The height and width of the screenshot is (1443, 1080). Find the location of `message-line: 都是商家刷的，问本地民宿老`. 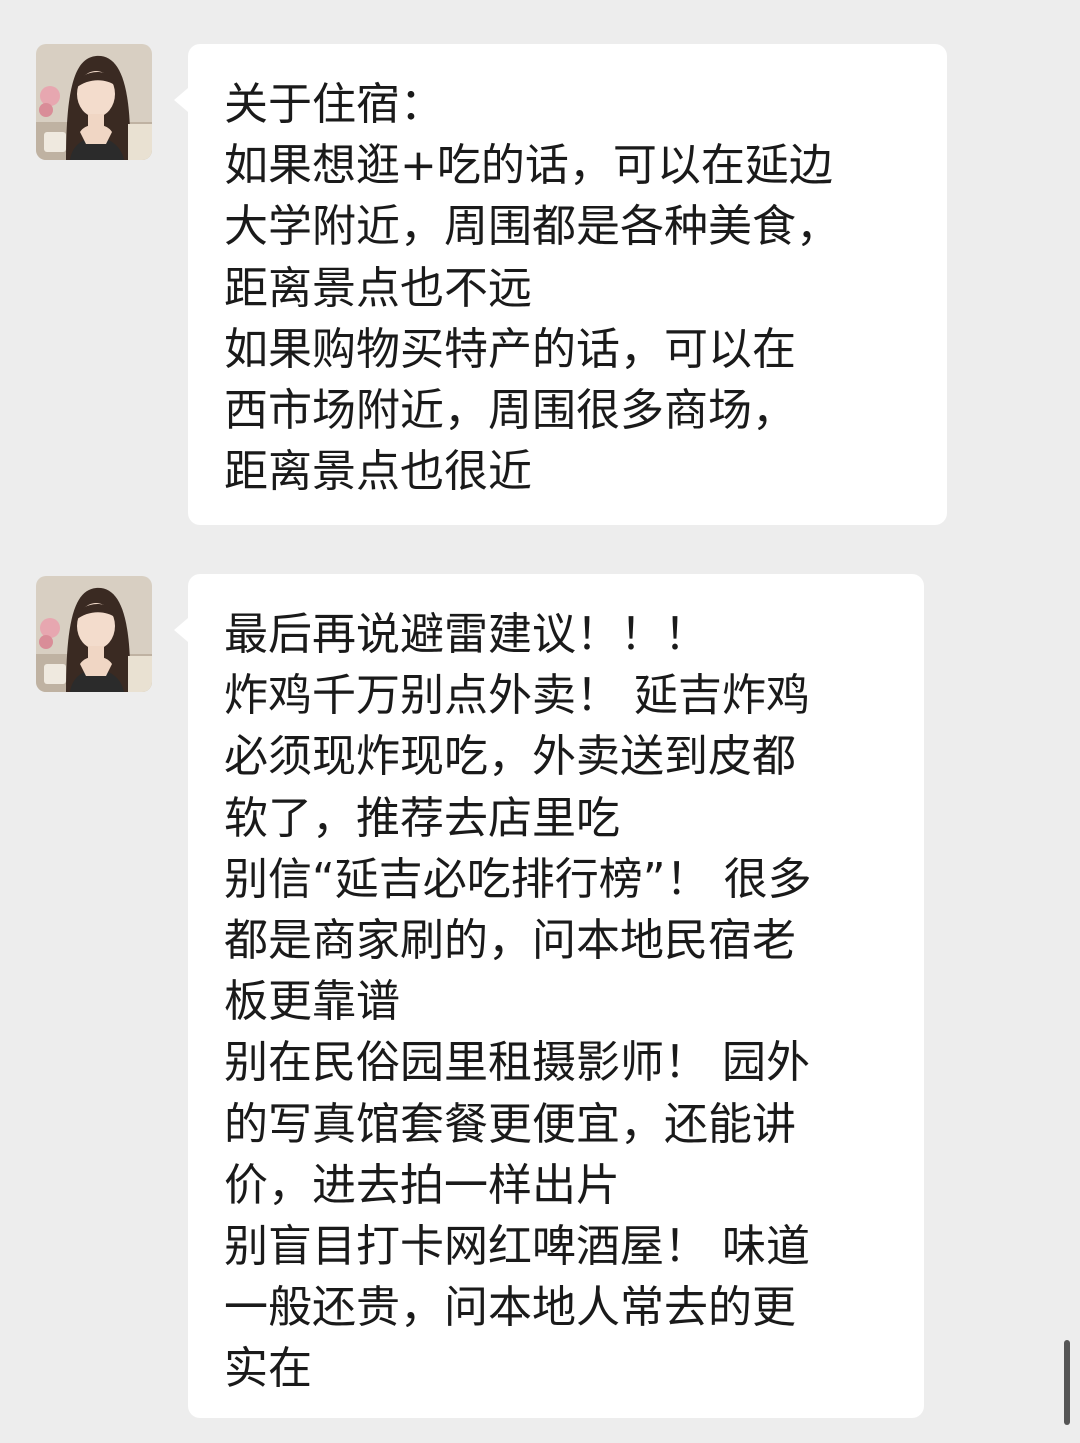

message-line: 都是商家刷的，问本地民宿老 is located at coordinates (510, 940).